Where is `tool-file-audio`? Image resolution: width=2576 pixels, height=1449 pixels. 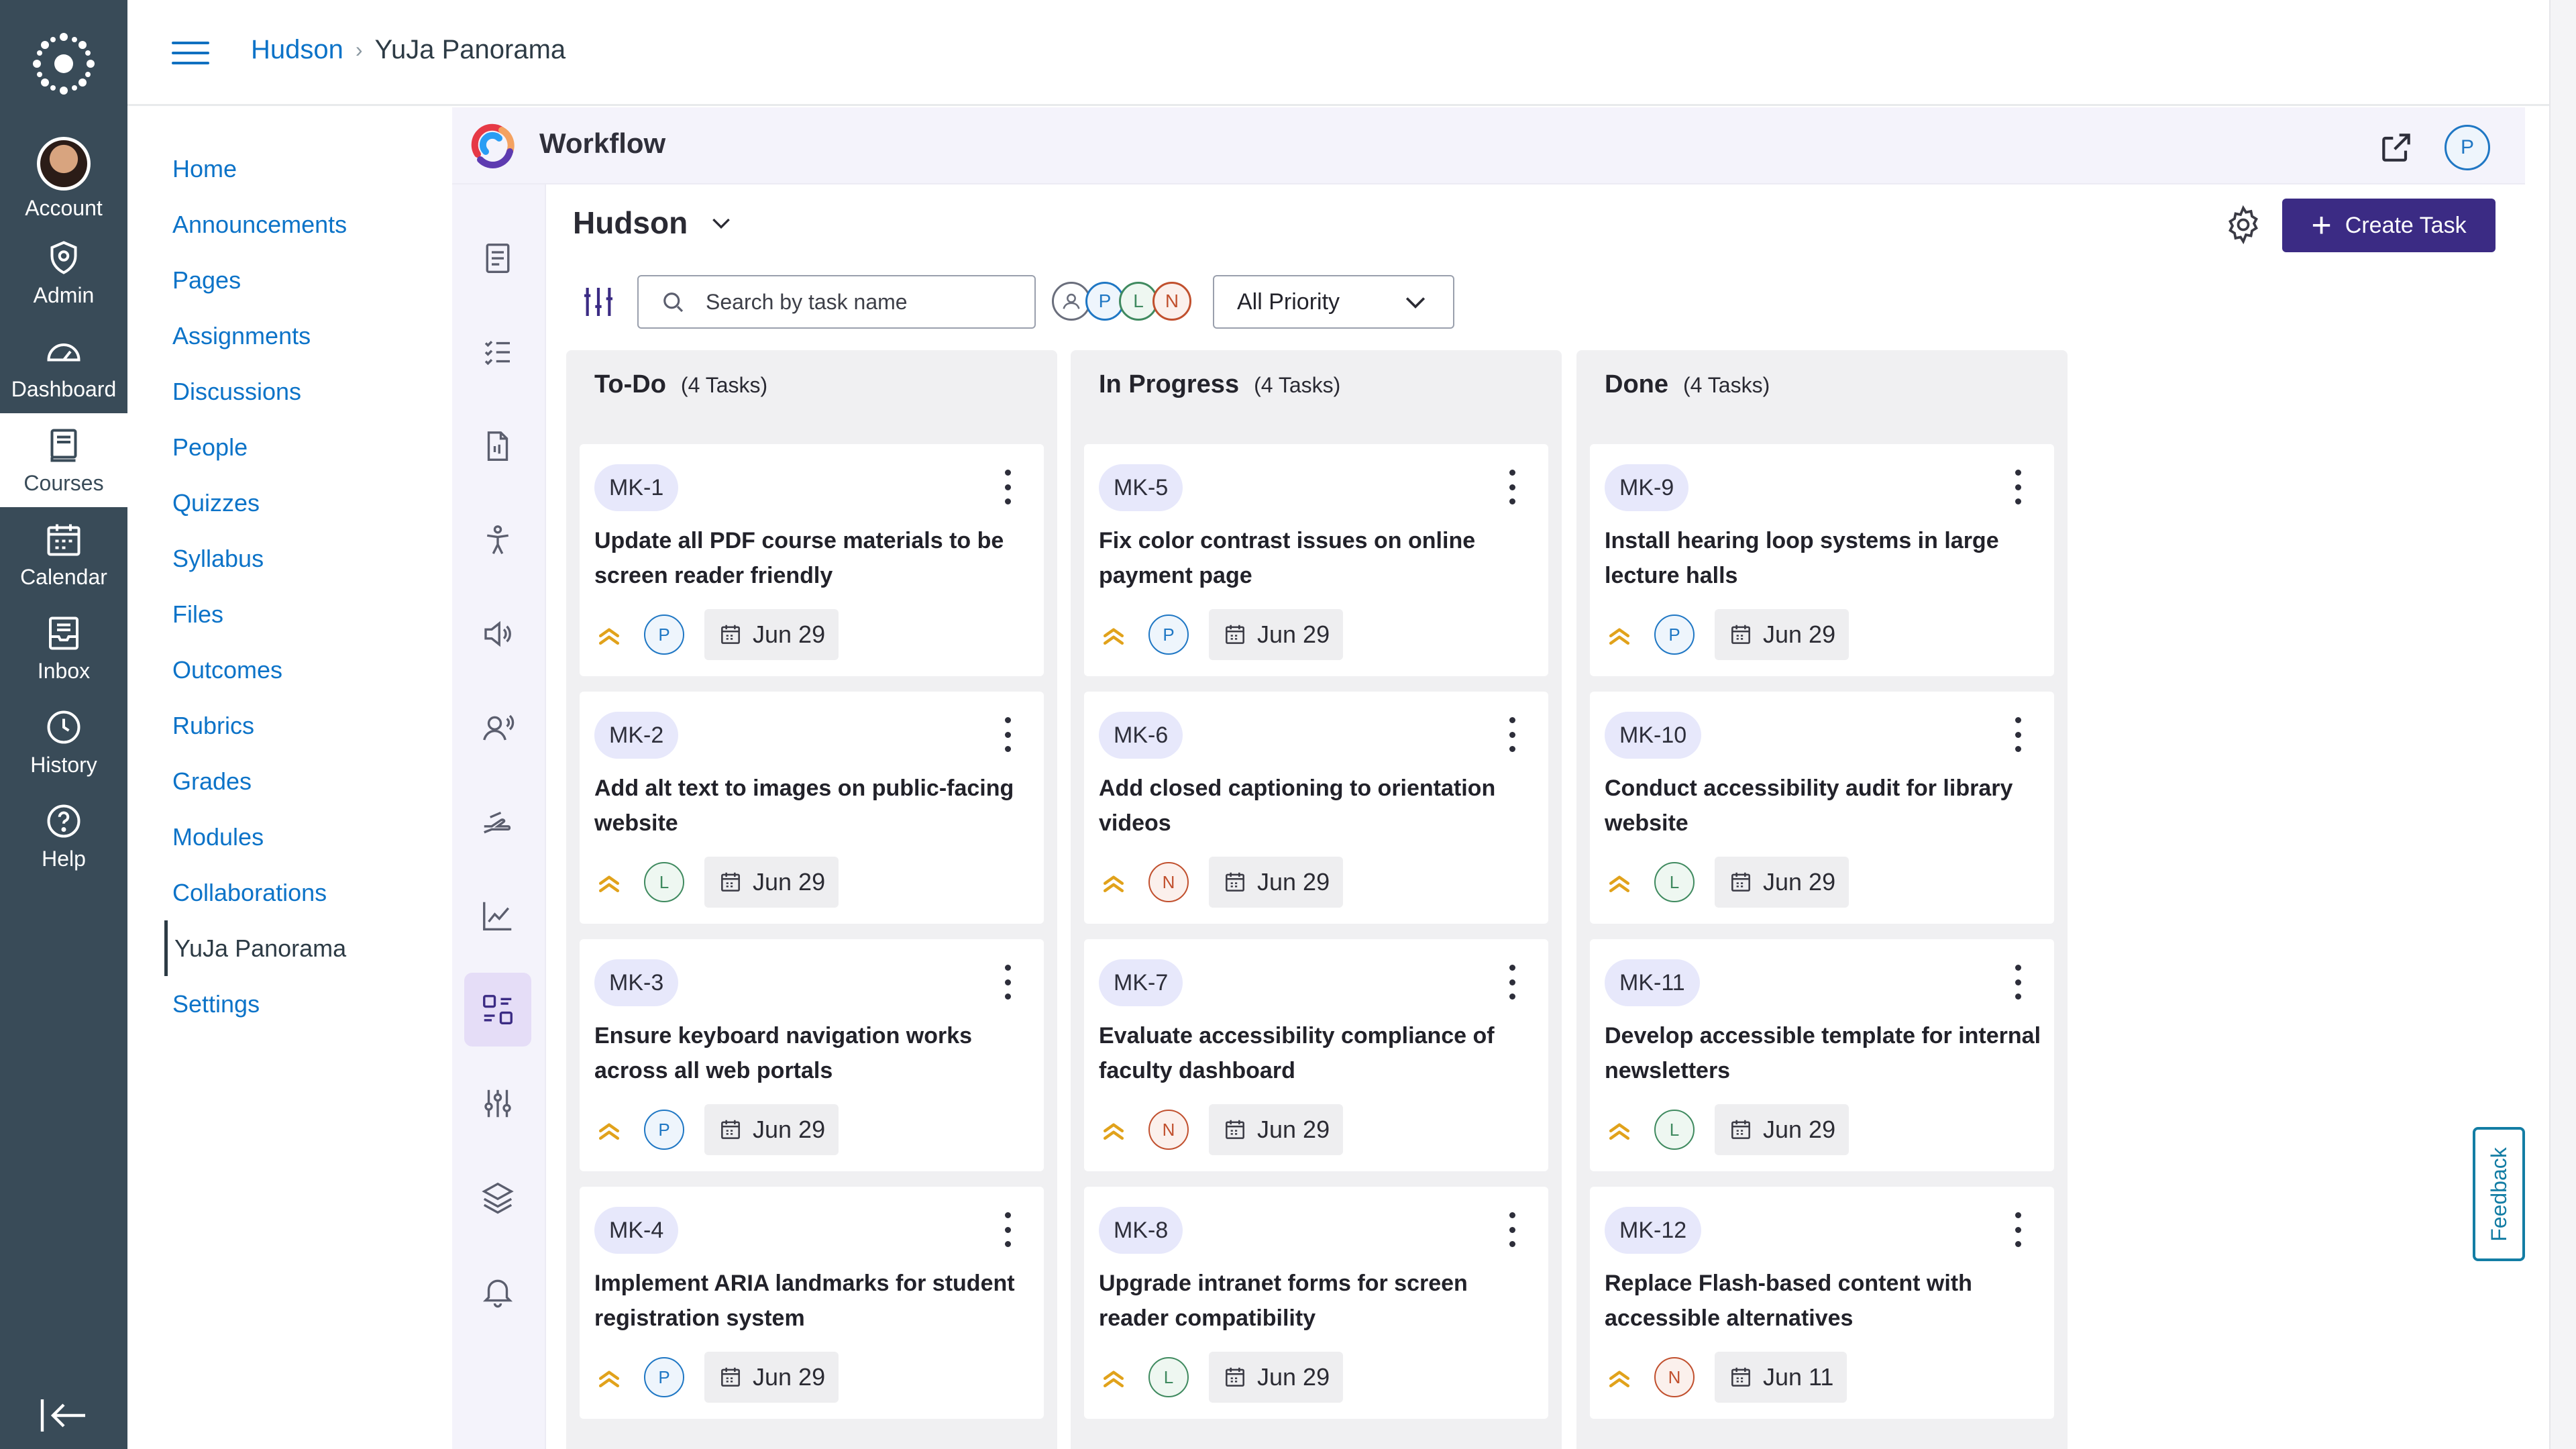 tool-file-audio is located at coordinates (497, 446).